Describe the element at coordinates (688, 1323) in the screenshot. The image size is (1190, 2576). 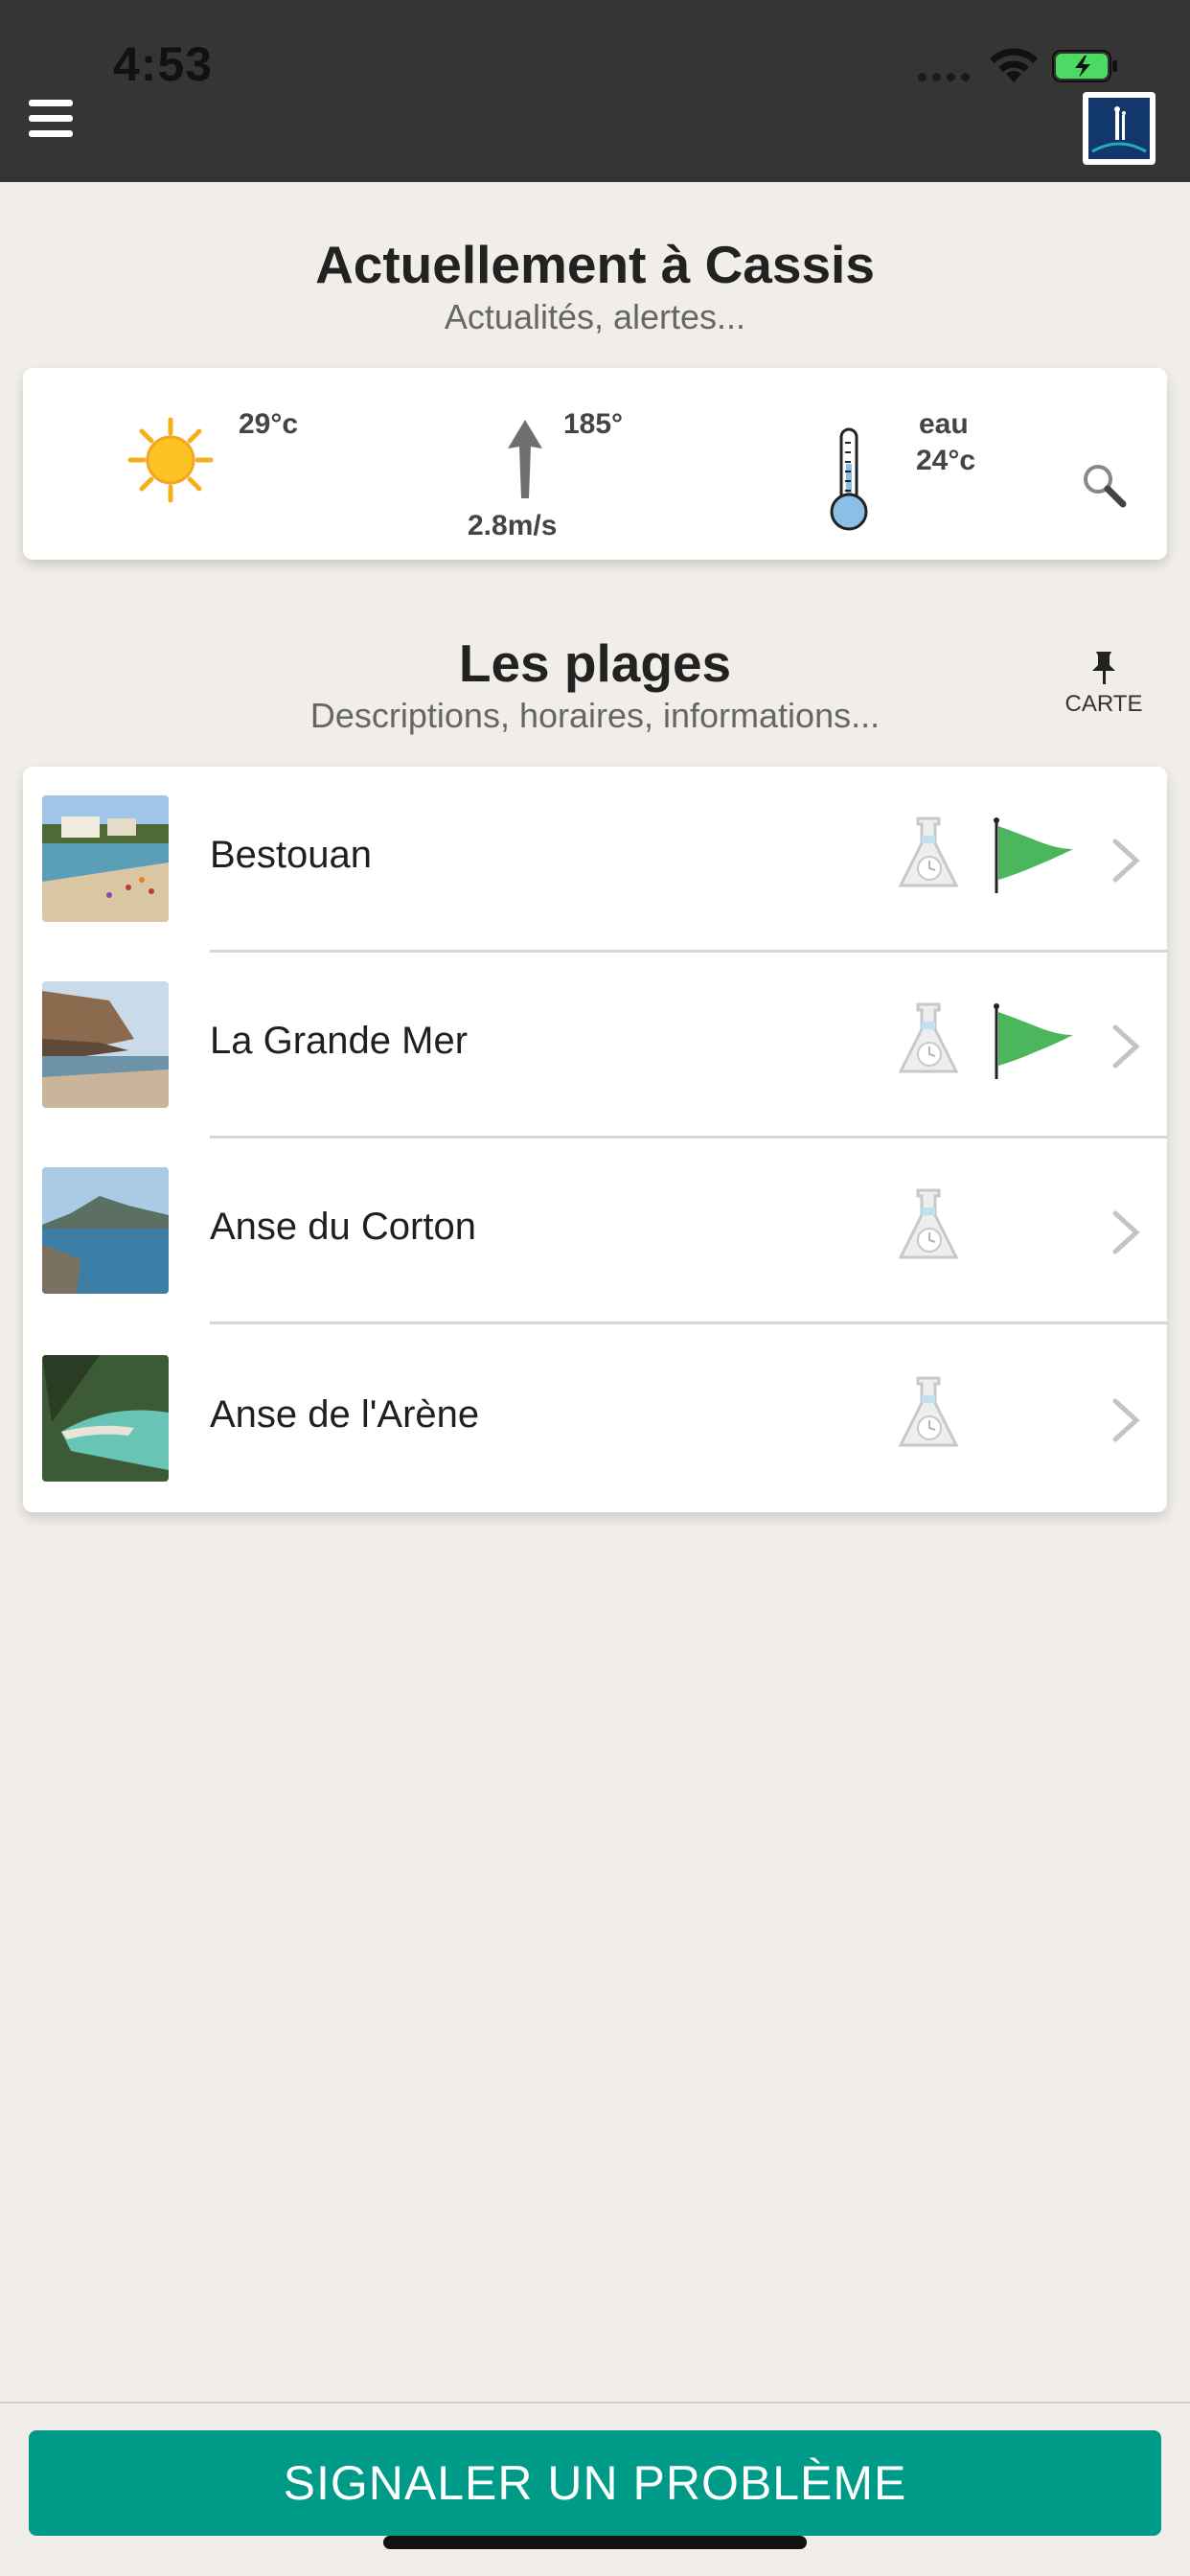
I see `row-divider` at that location.